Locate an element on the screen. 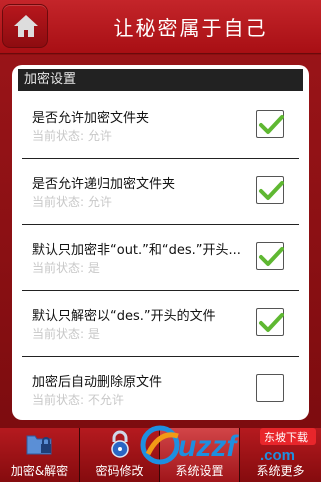 The width and height of the screenshot is (321, 482). setting-title: 默认只解密以“des.”开头的文件 is located at coordinates (124, 316).